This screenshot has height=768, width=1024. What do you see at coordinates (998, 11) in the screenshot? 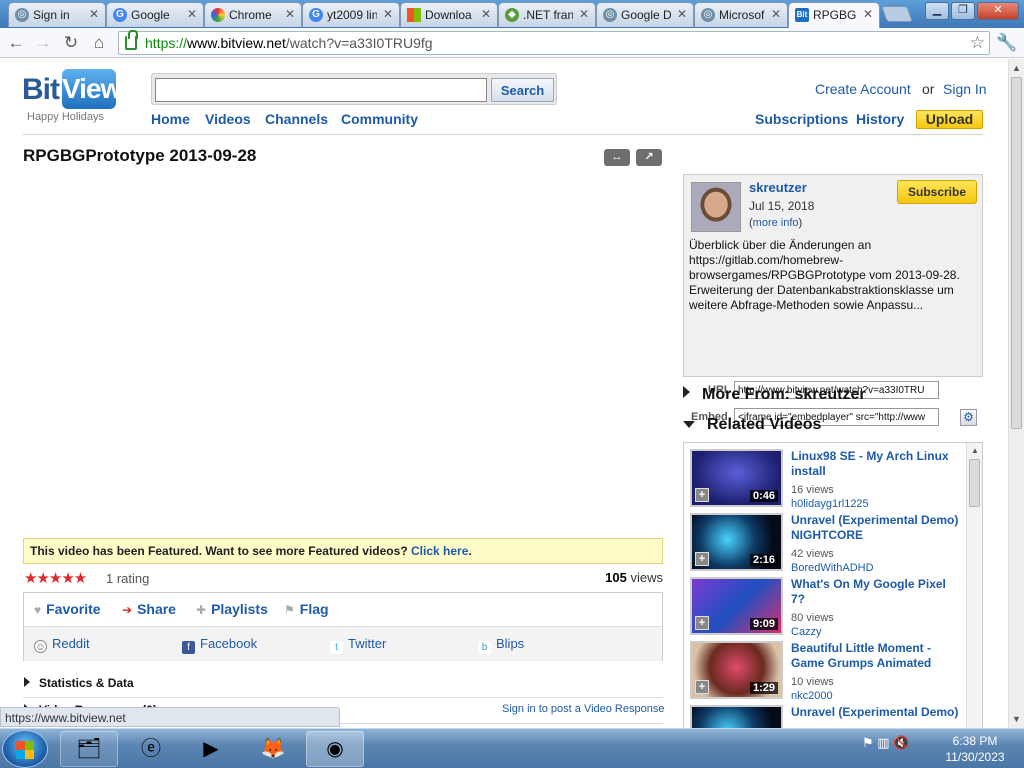
I see `close-window-button: ✕` at bounding box center [998, 11].